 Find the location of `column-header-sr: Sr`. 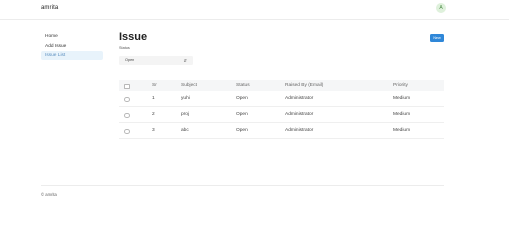

column-header-sr: Sr is located at coordinates (154, 85).